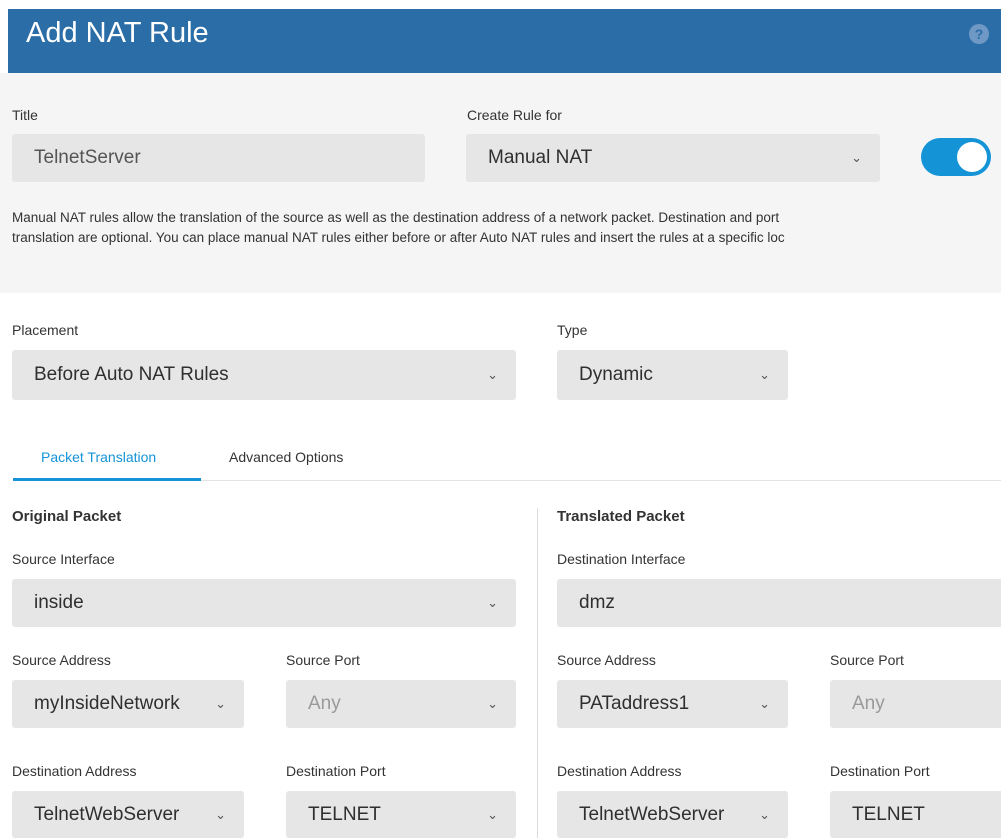  Describe the element at coordinates (45, 330) in the screenshot. I see `placement-label: Placement` at that location.